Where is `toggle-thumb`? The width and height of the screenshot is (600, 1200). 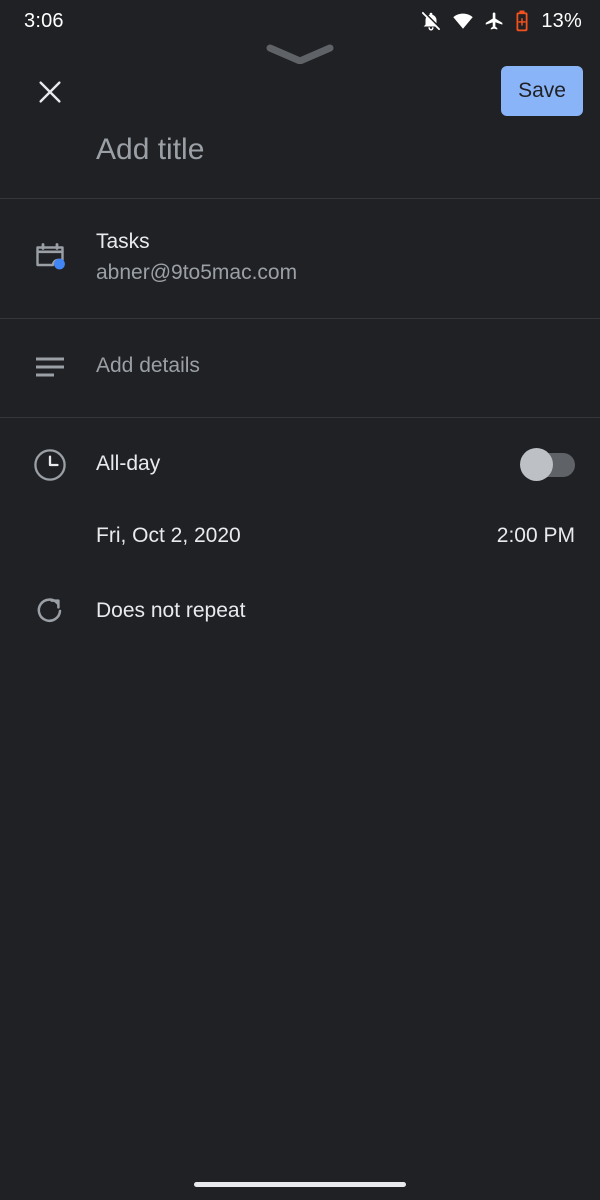
toggle-thumb is located at coordinates (536, 464).